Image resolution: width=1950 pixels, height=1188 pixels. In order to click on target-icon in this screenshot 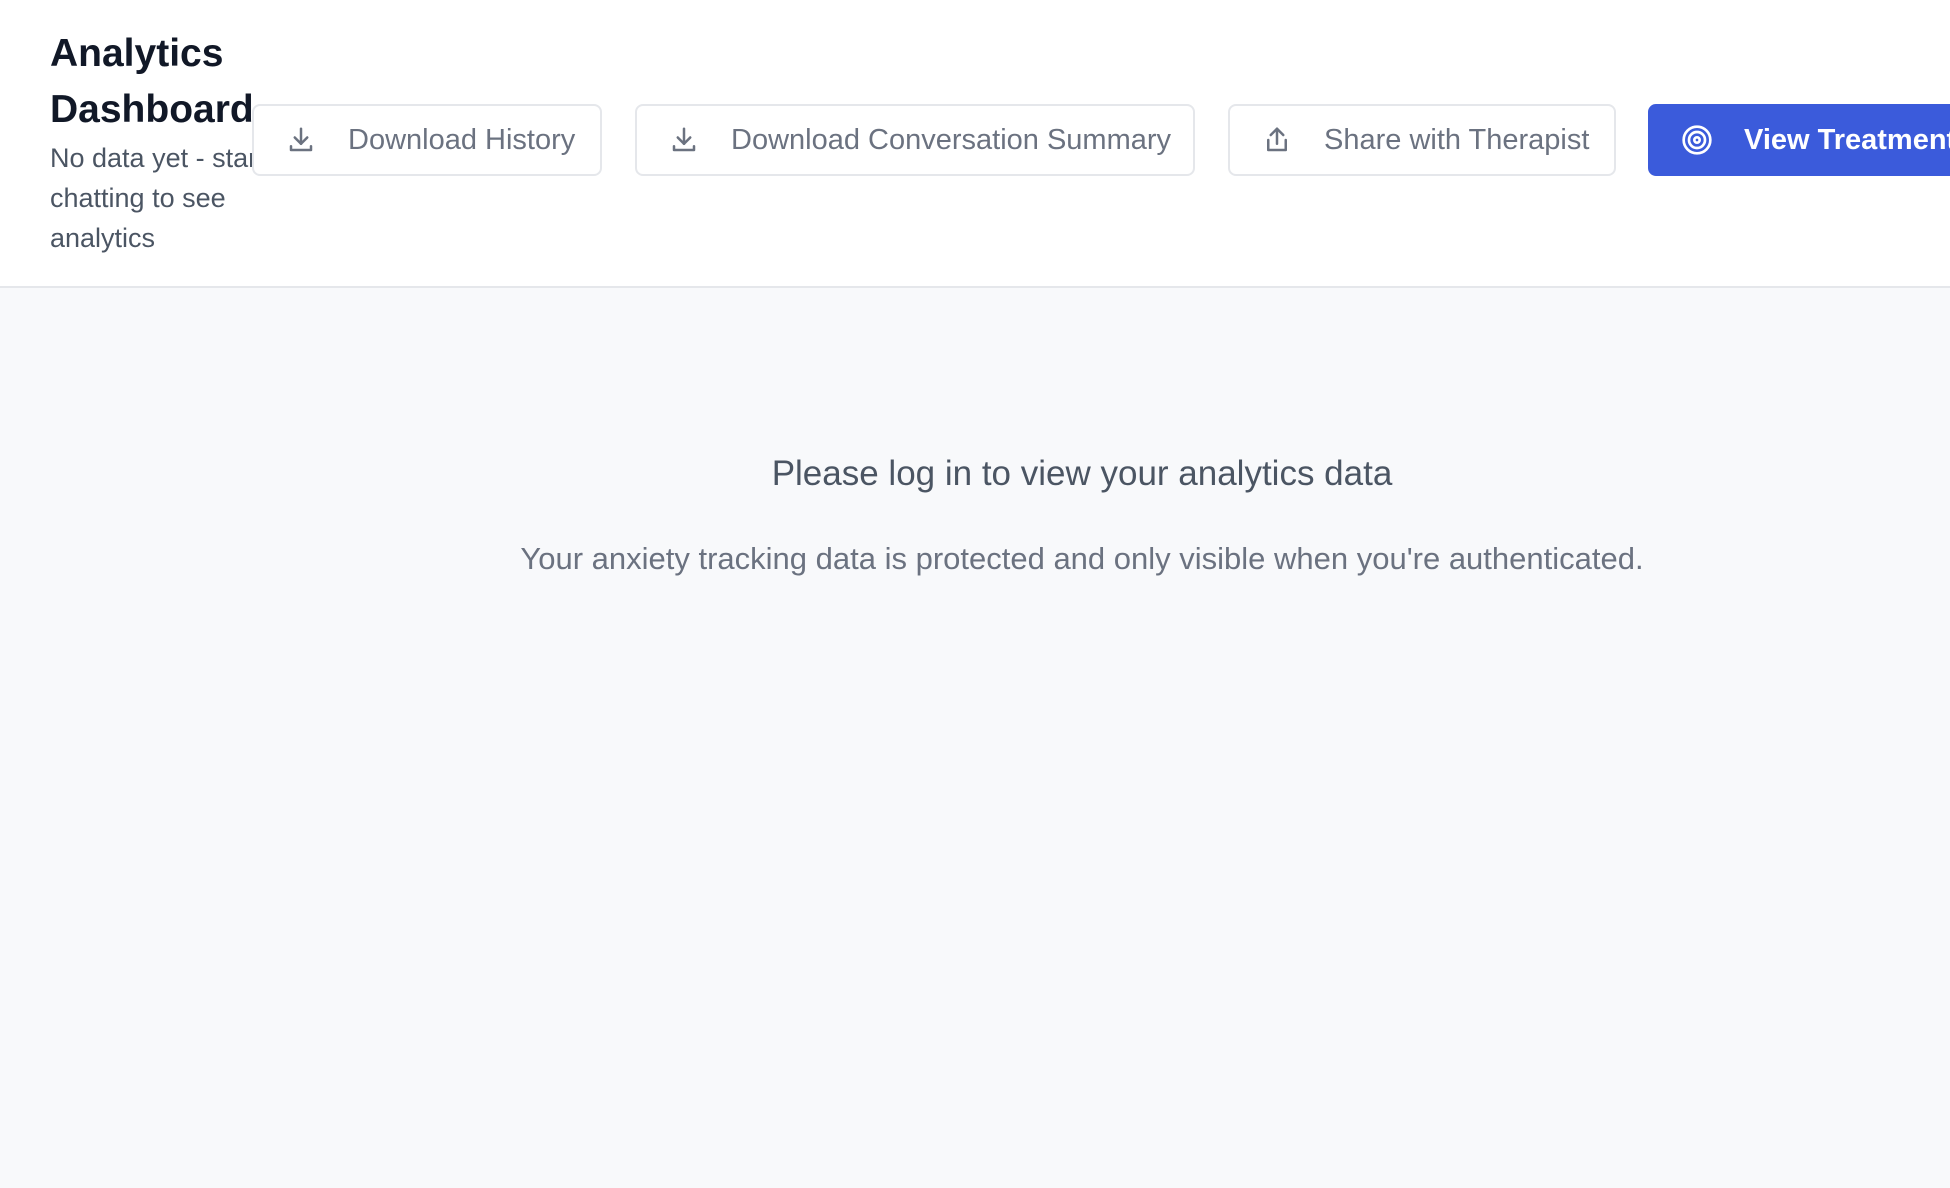, I will do `click(1697, 140)`.